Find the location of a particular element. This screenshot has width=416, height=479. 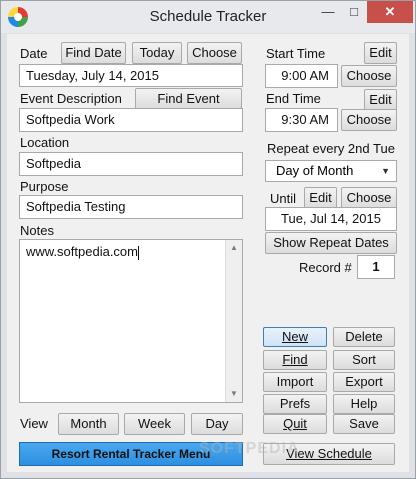

new-button: New is located at coordinates (295, 337).